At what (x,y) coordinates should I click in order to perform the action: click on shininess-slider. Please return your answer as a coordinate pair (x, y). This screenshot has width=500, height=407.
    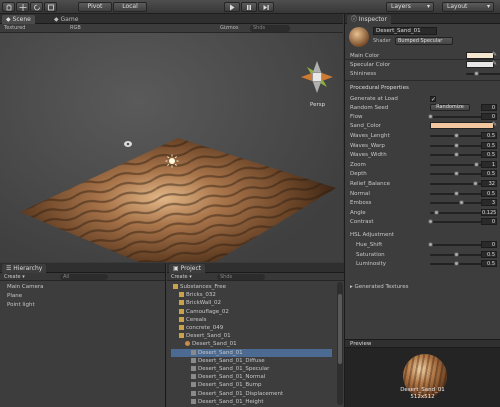
    Looking at the image, I should click on (483, 73).